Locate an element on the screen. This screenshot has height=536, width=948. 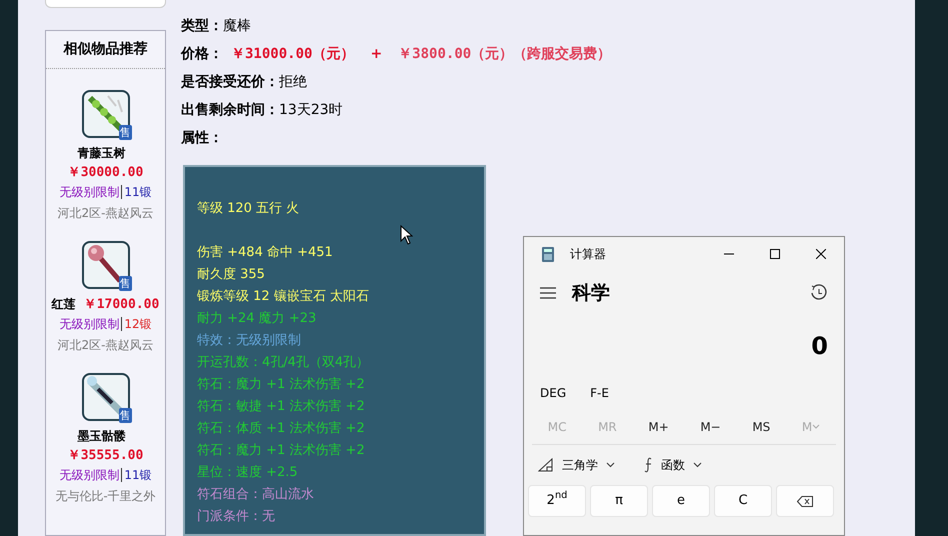
item-price: ￥35555.00 is located at coordinates (106, 455).